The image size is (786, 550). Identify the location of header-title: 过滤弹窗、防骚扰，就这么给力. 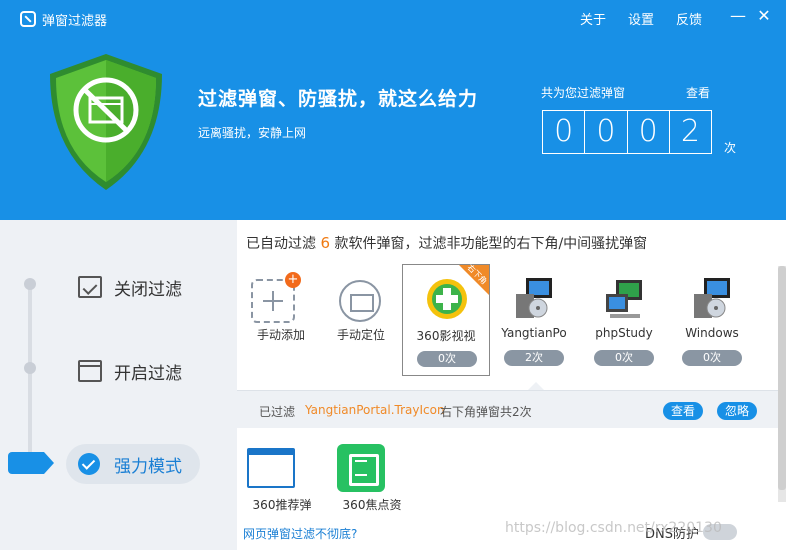
(338, 99).